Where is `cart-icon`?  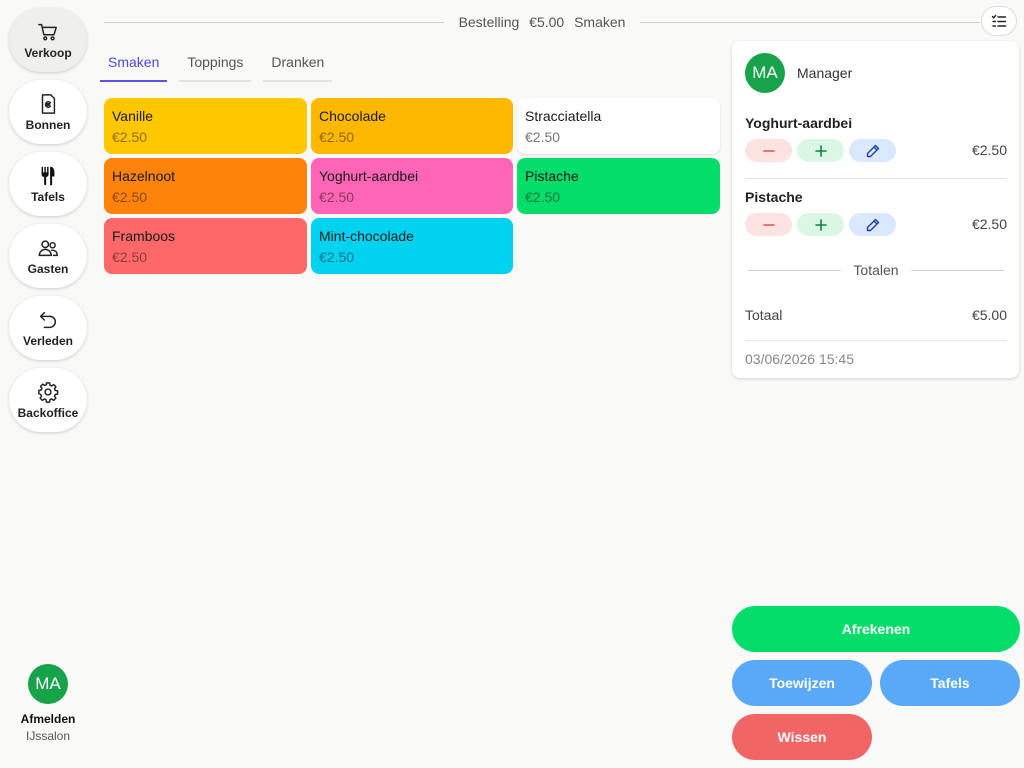
cart-icon is located at coordinates (47, 32).